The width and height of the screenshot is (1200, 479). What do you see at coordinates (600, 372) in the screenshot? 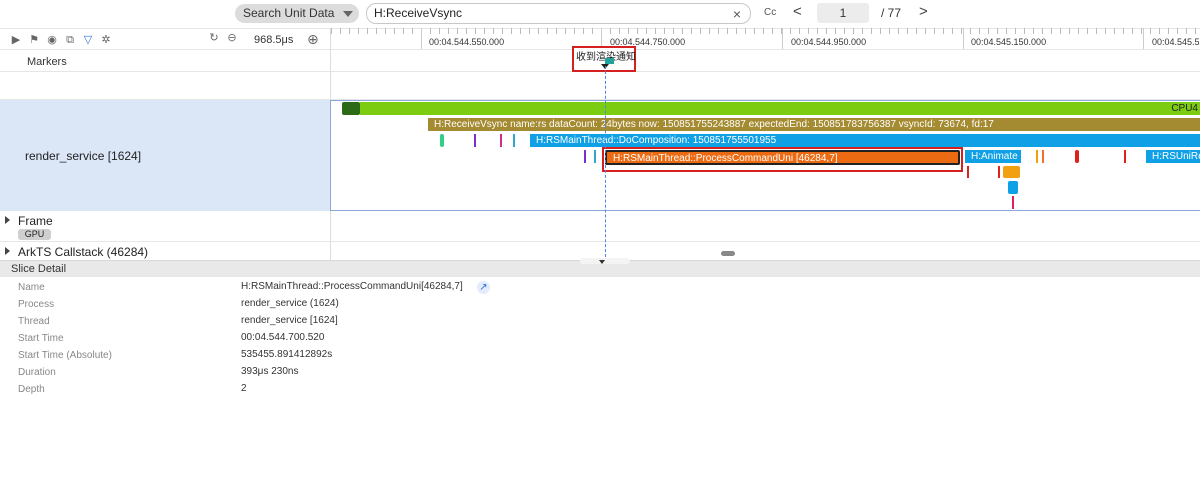
I see `detail-row: Duration 393μs 230ns` at bounding box center [600, 372].